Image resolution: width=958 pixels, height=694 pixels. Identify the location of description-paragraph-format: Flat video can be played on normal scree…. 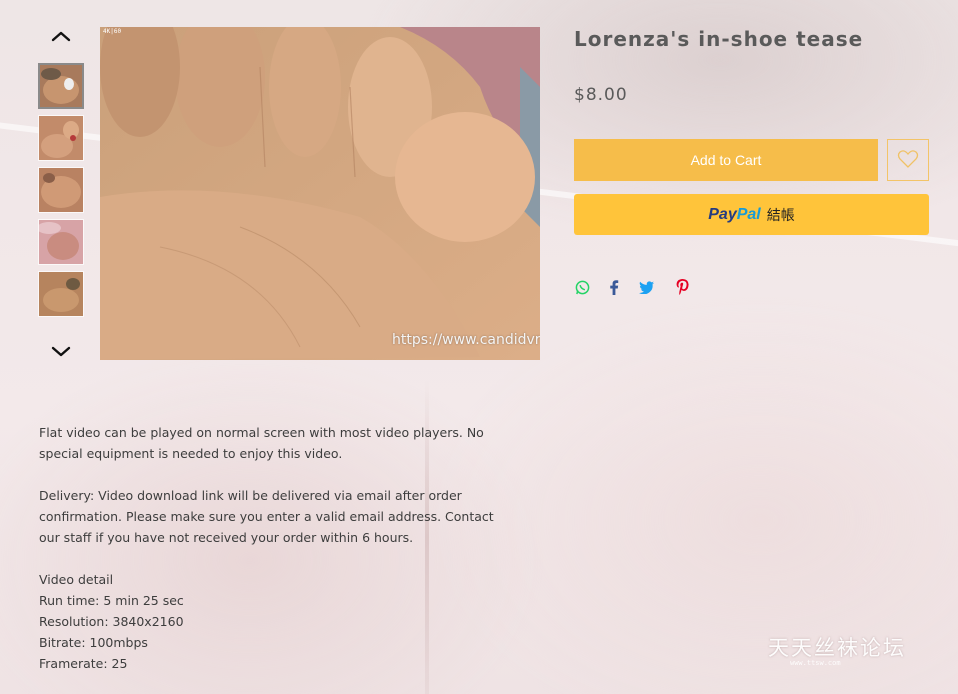
(261, 443).